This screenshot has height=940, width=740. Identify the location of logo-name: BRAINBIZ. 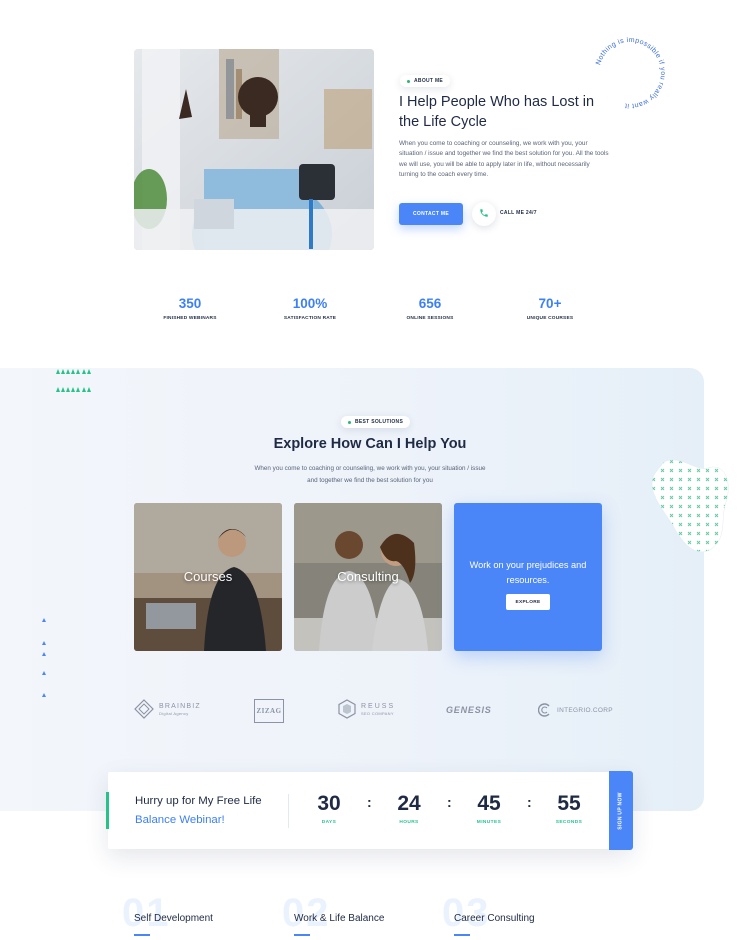
(180, 706).